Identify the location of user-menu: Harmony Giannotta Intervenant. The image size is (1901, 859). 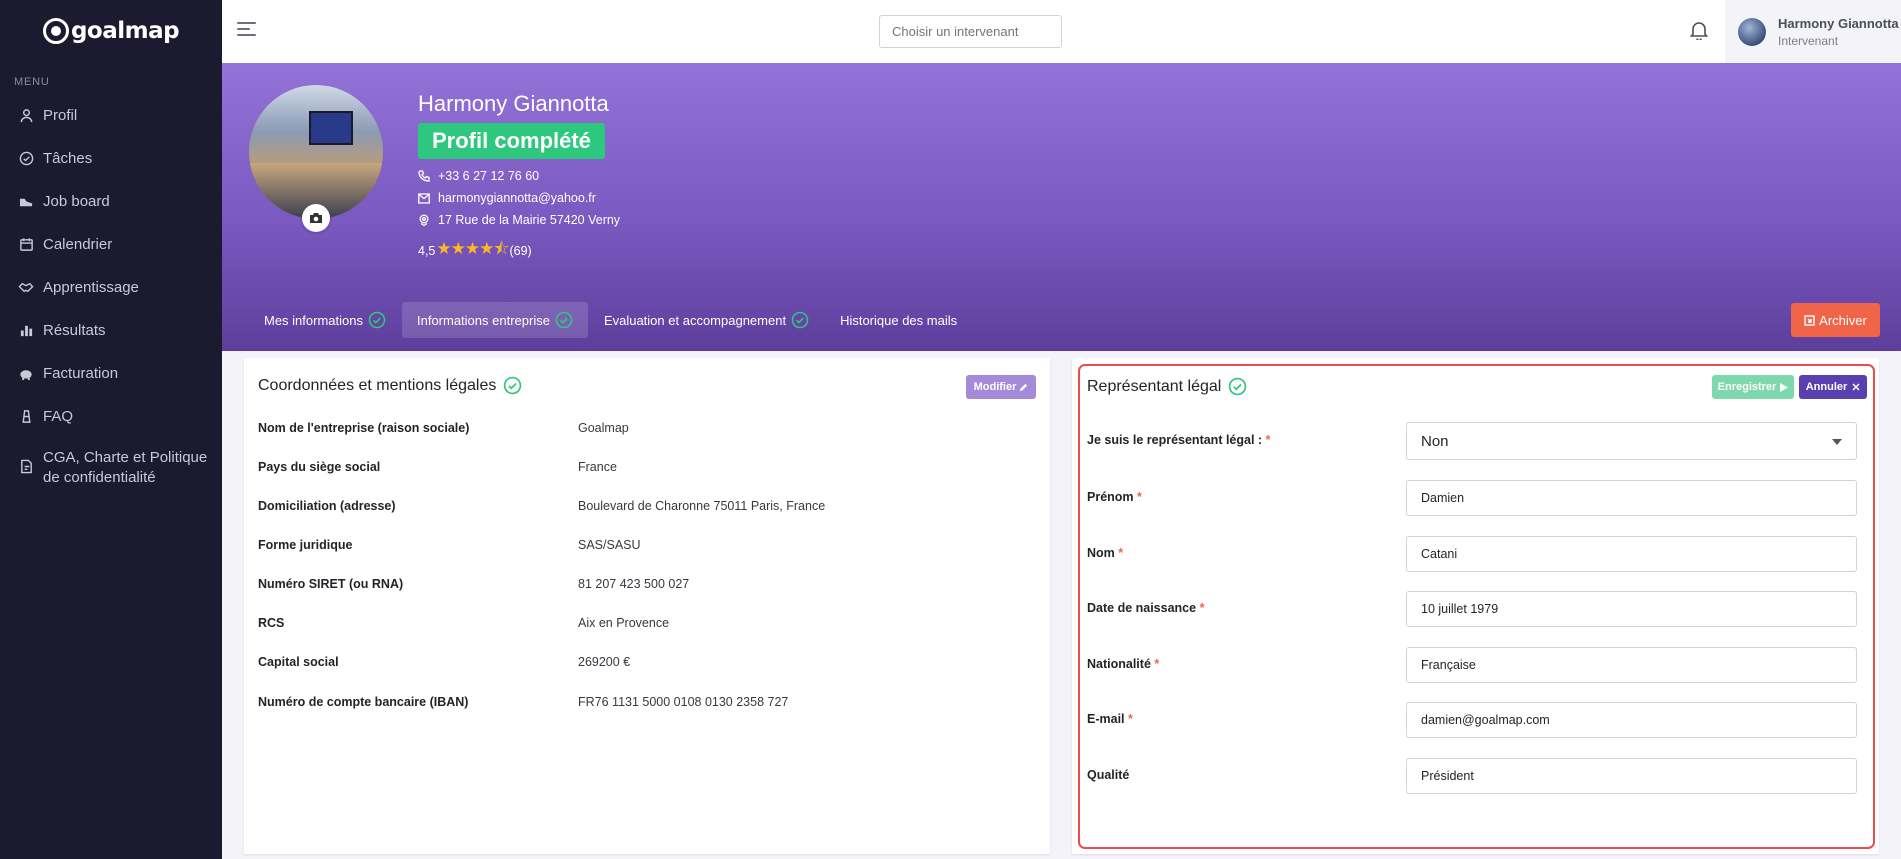
(1813, 31).